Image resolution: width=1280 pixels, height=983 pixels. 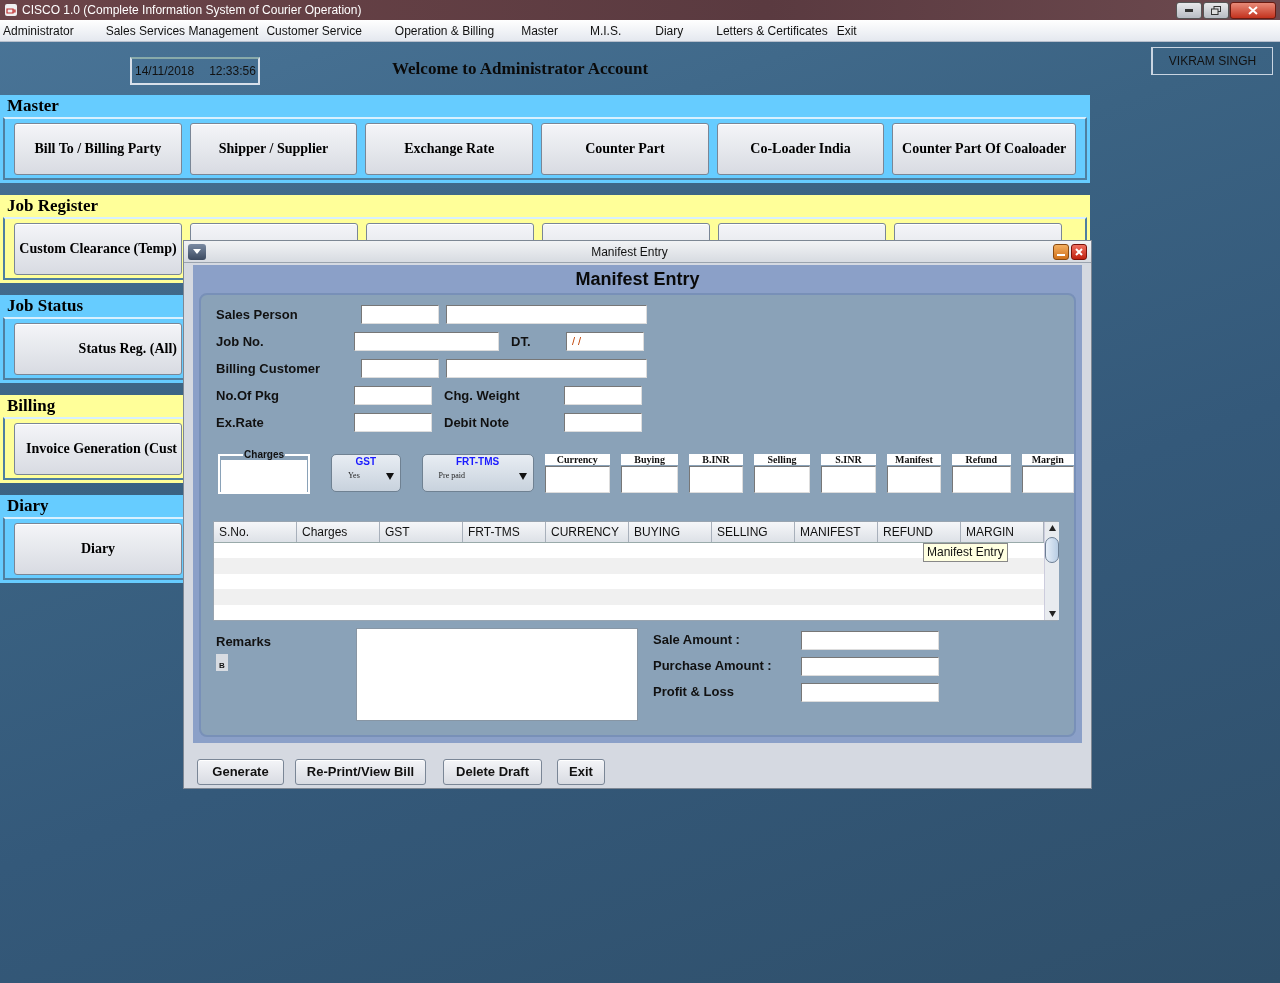 What do you see at coordinates (772, 30) in the screenshot?
I see `menu-item: Letters & Certificates` at bounding box center [772, 30].